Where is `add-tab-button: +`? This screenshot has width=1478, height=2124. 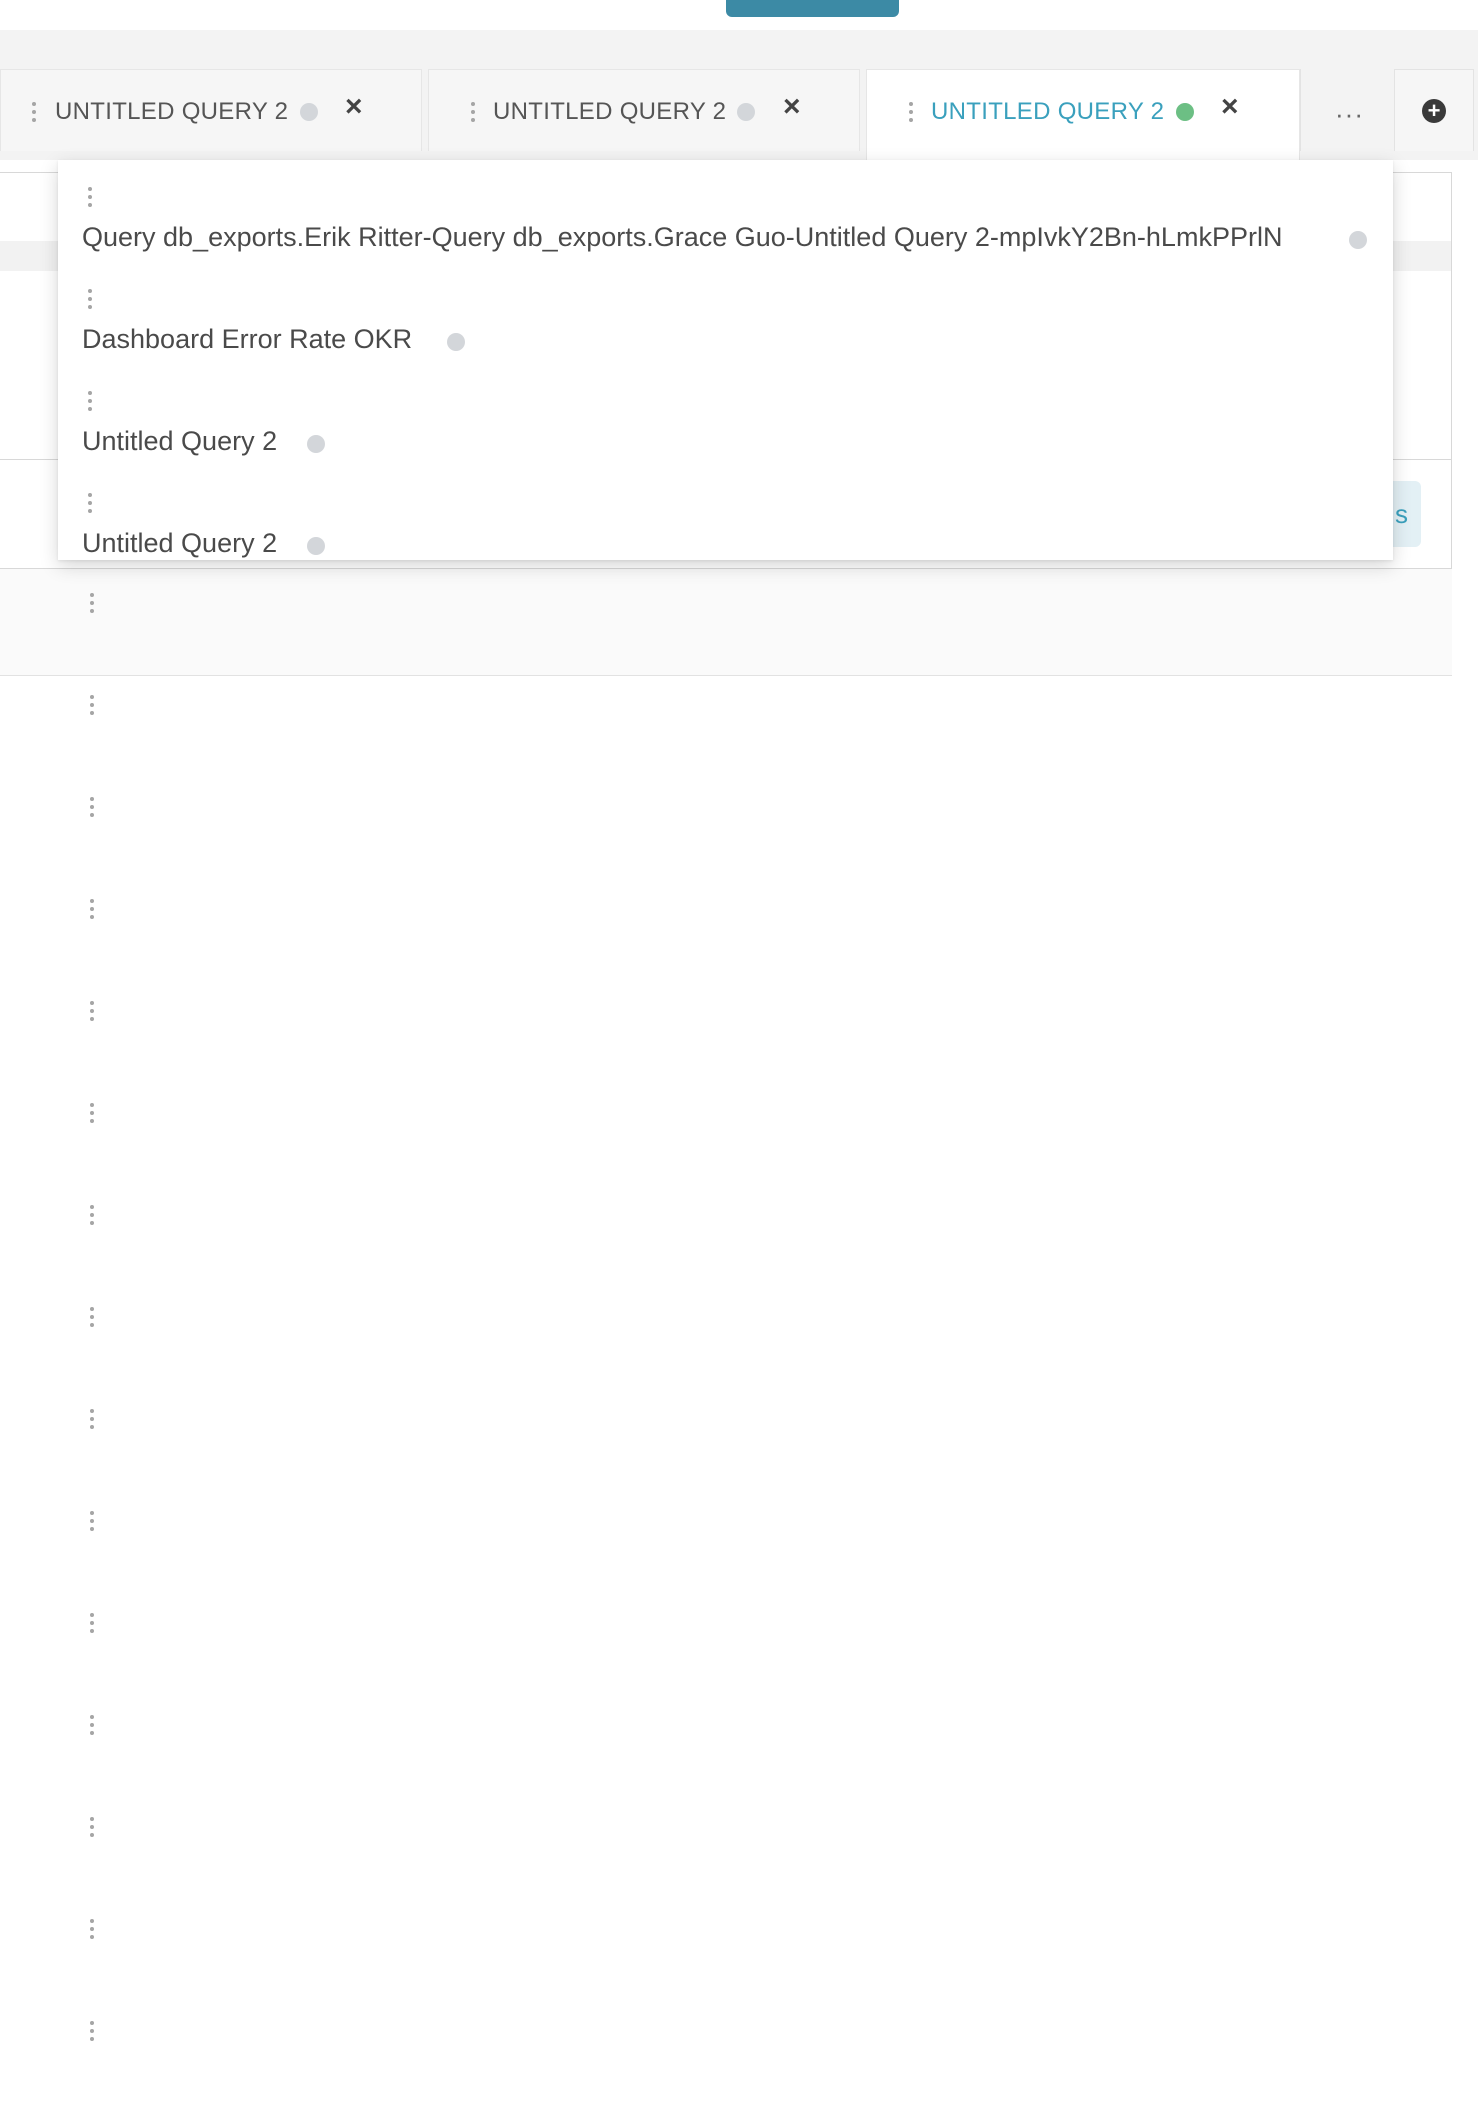 add-tab-button: + is located at coordinates (1434, 110).